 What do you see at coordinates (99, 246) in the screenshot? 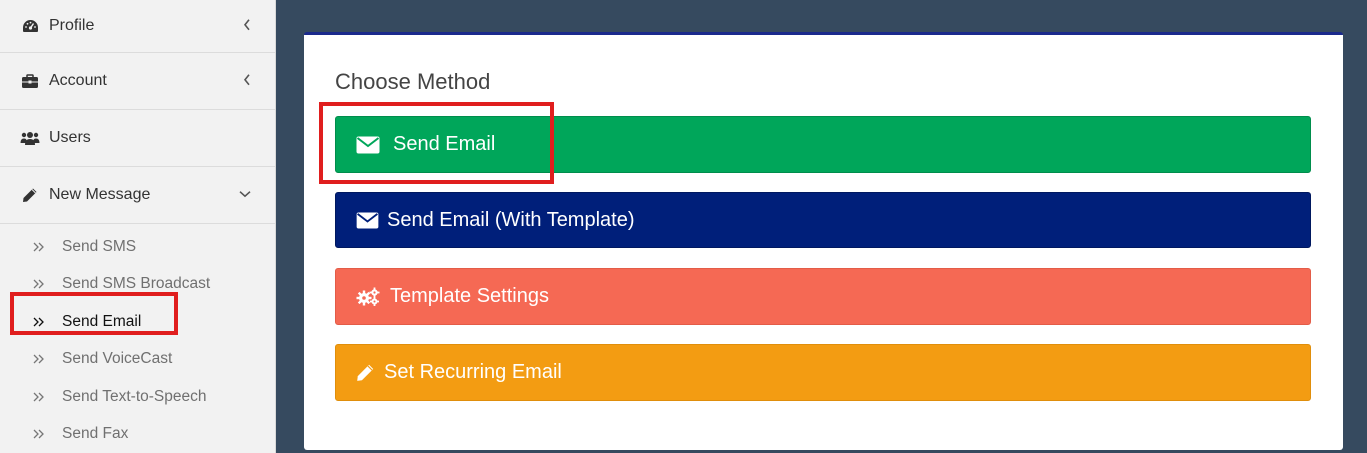
I see `submenu-item-label: Send SMS` at bounding box center [99, 246].